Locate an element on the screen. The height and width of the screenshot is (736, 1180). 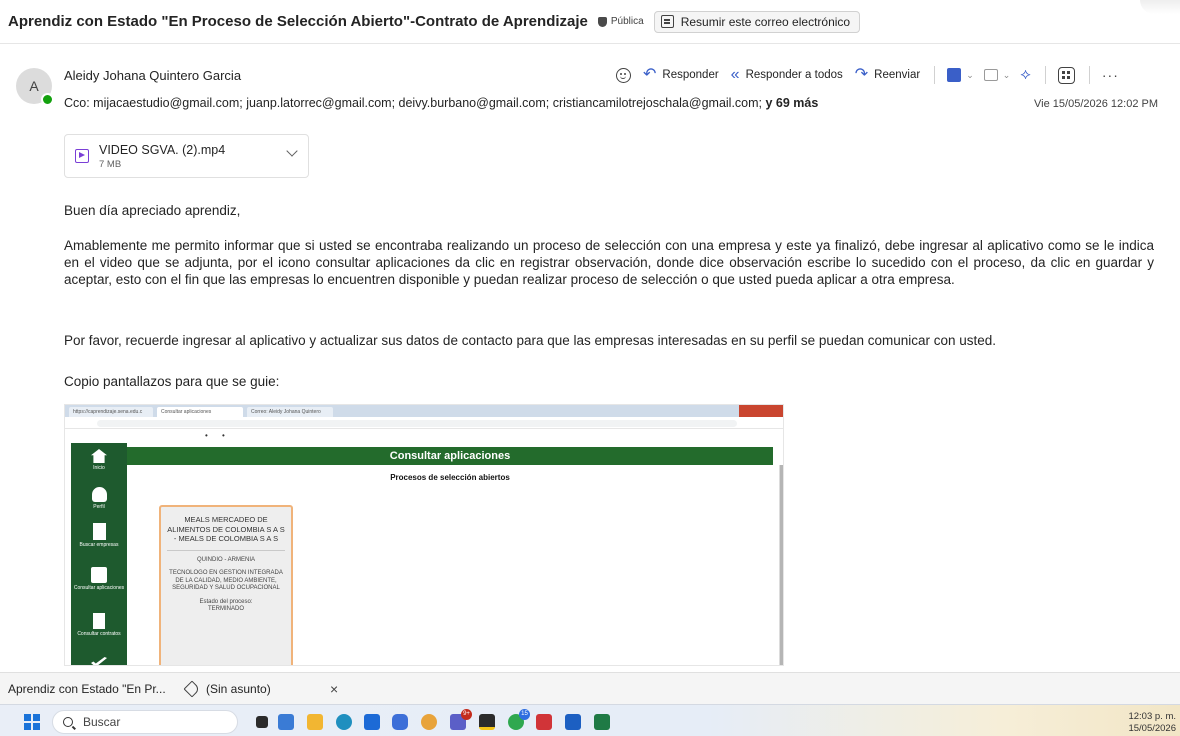
pencil-icon is located at coordinates (192, 689).